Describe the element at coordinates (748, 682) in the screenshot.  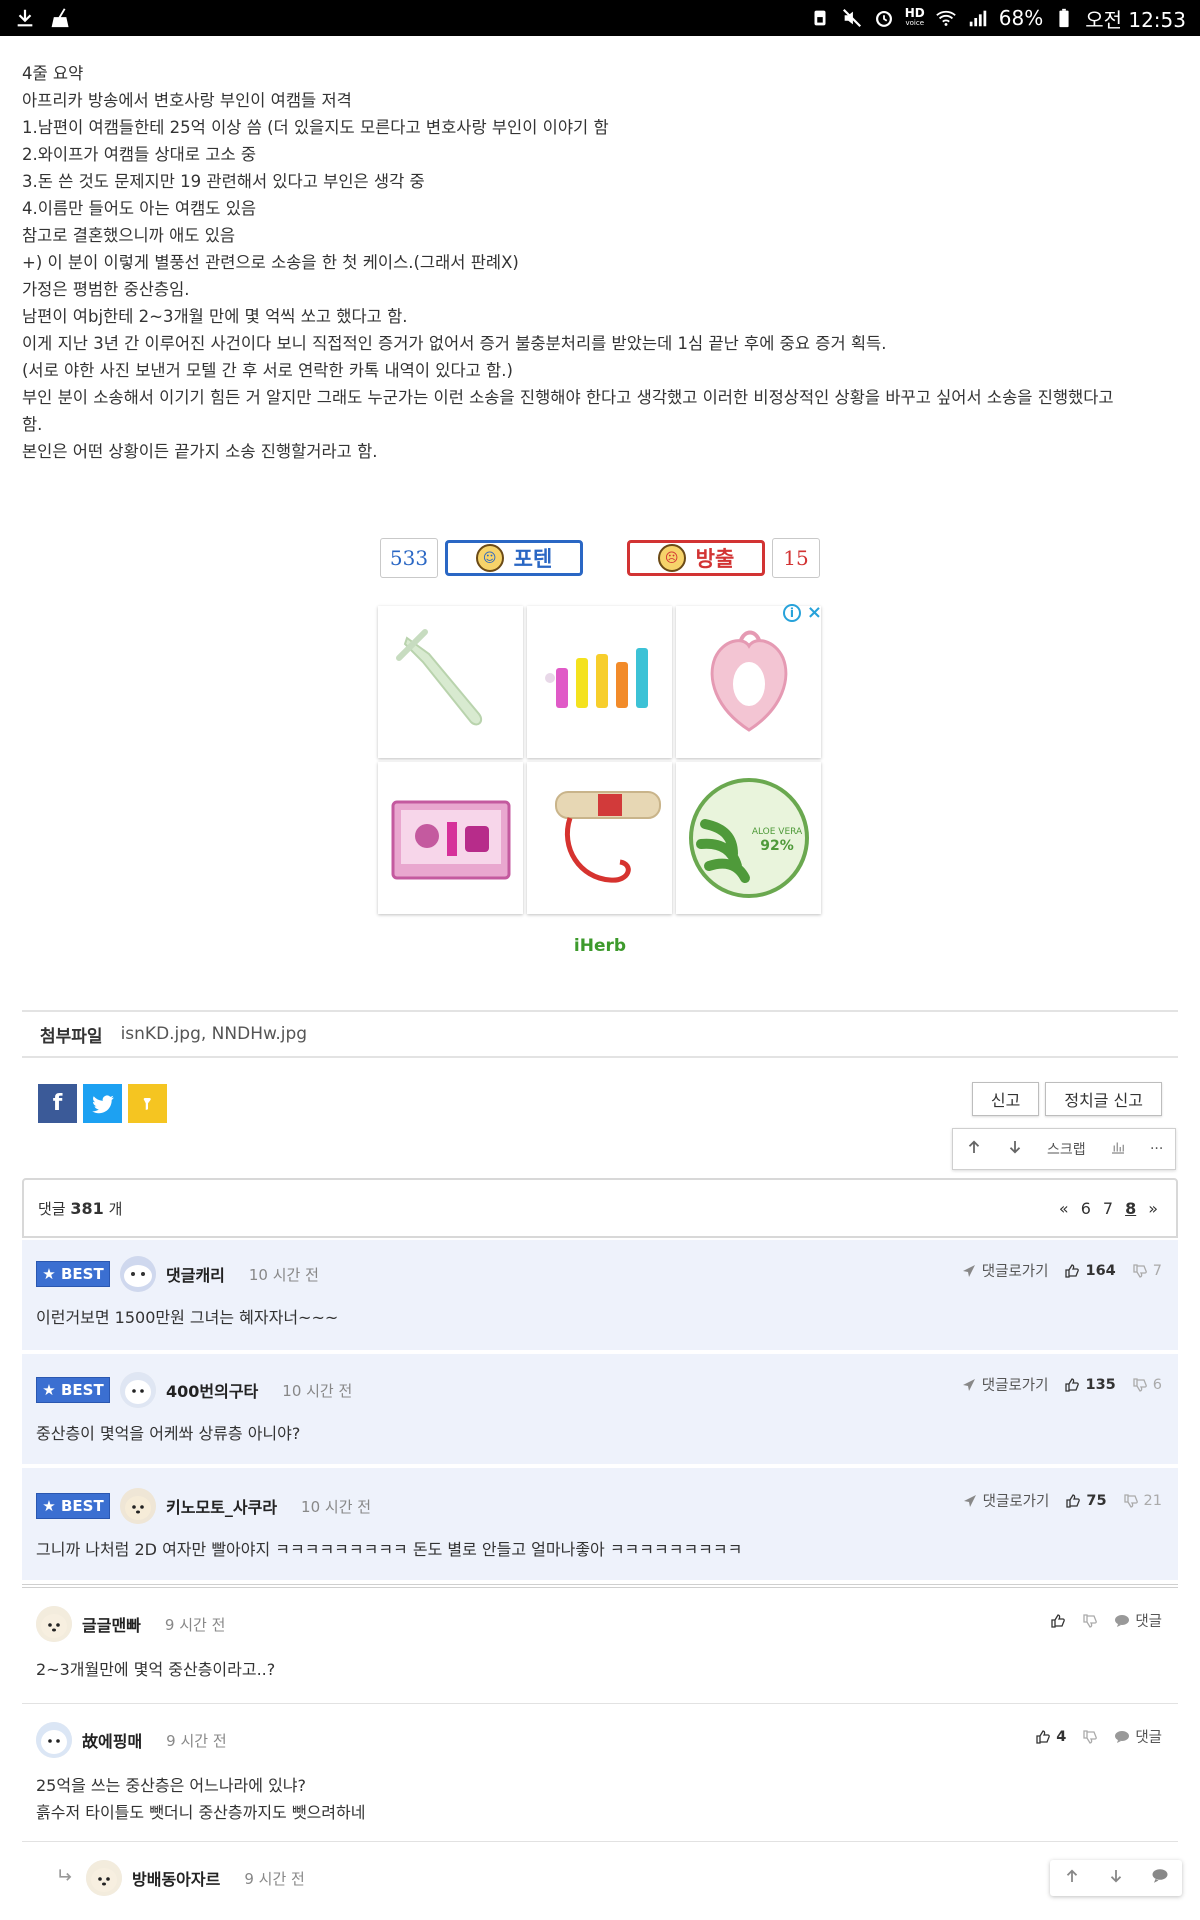
I see `ad-product-strawberry-teether` at that location.